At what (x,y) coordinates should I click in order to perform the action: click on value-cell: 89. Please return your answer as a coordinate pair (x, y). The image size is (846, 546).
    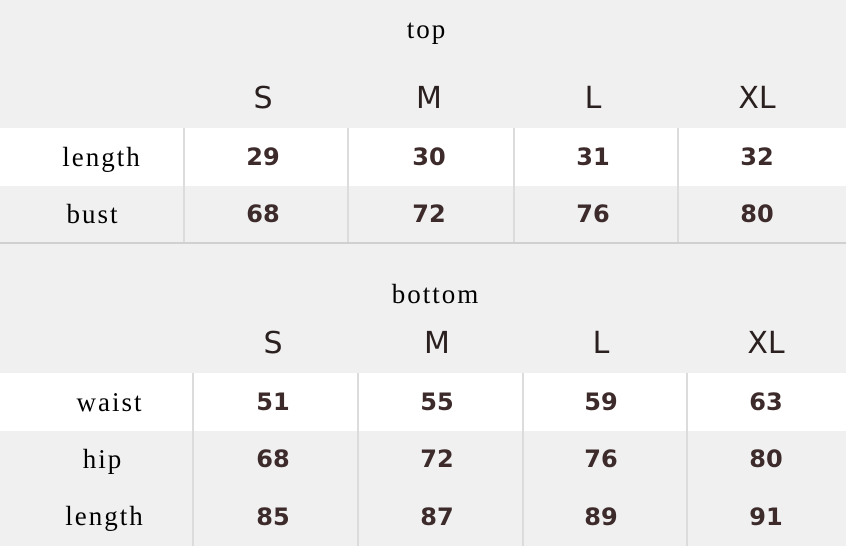
    Looking at the image, I should click on (601, 516).